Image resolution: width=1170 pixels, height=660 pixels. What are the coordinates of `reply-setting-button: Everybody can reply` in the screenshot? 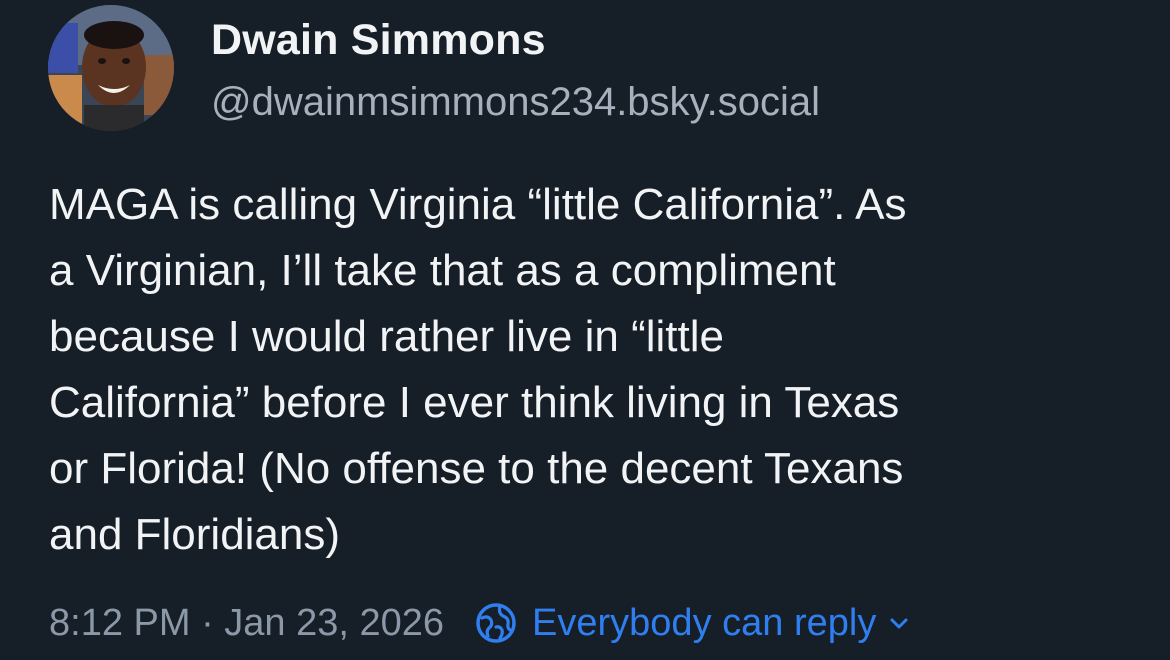 It's located at (692, 623).